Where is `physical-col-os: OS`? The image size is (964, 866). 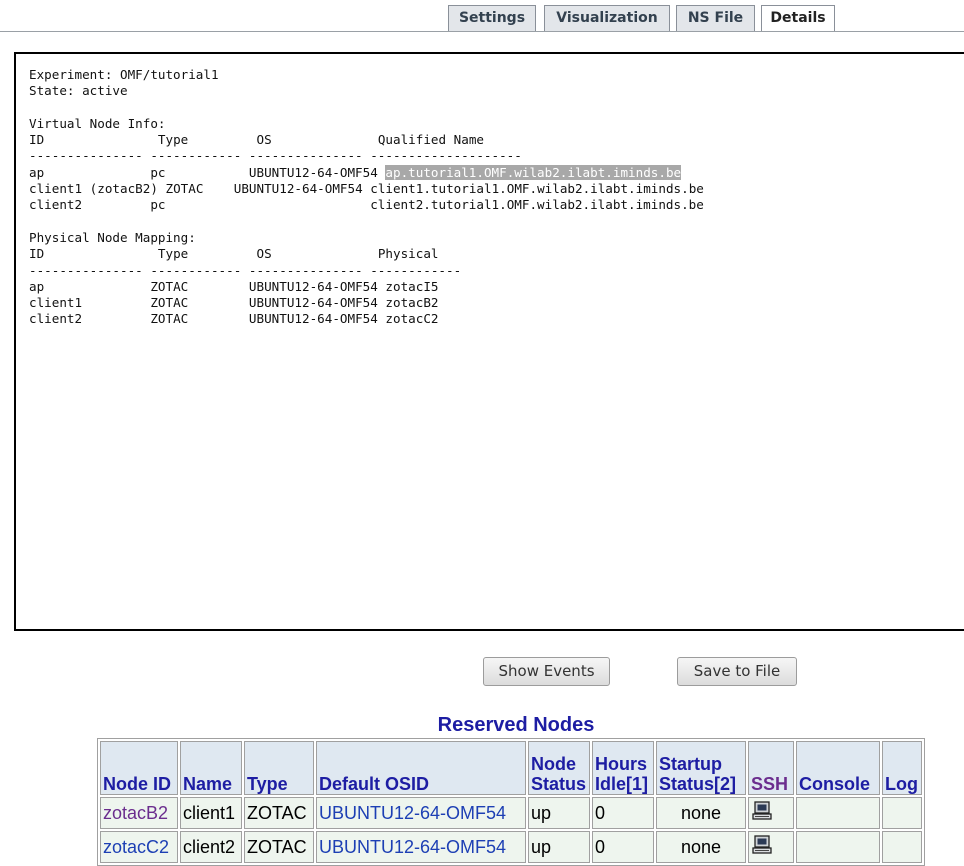 physical-col-os: OS is located at coordinates (264, 254).